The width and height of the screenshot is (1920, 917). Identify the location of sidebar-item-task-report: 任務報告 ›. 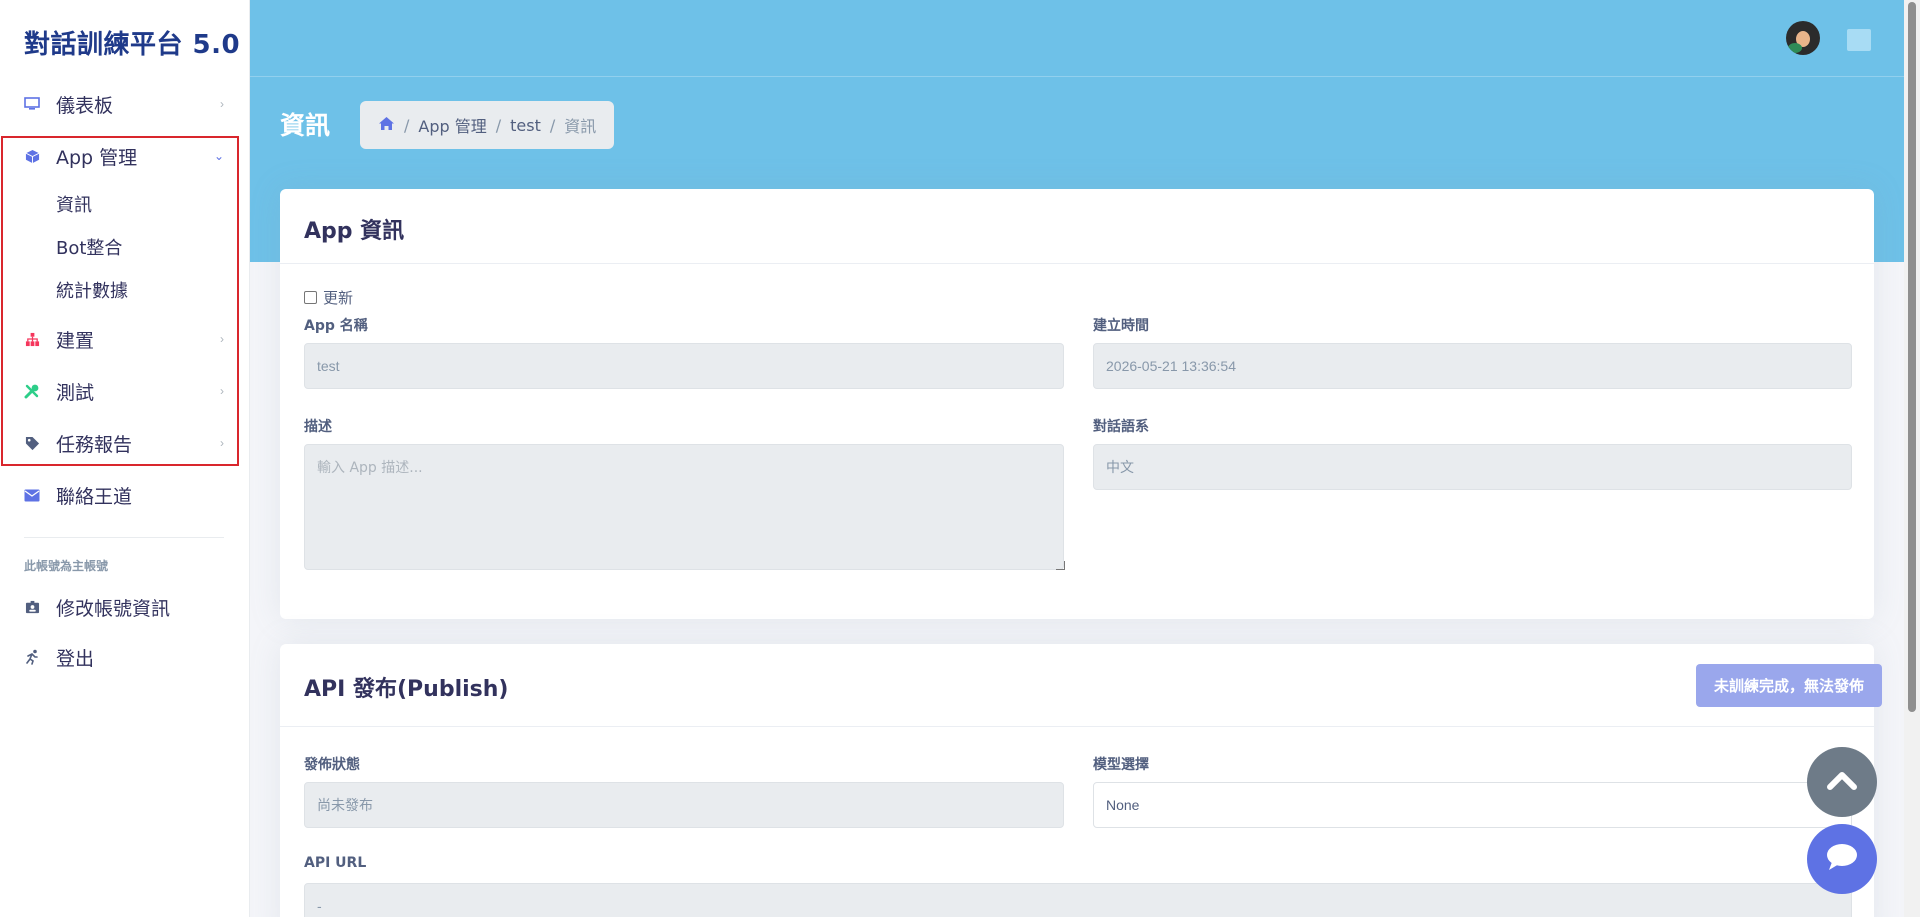
(125, 443).